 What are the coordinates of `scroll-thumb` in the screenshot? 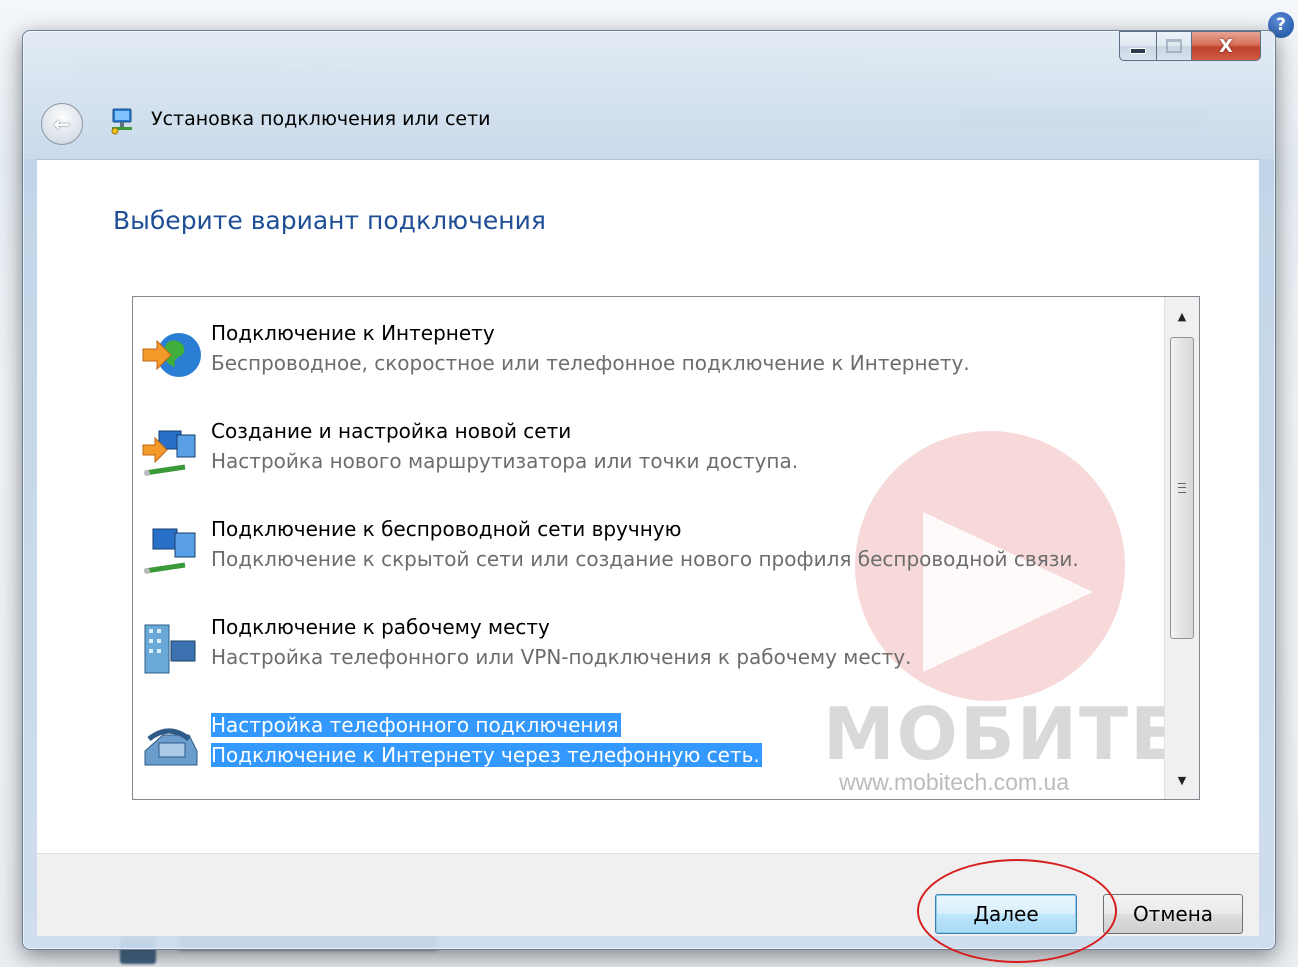 It's located at (1182, 488).